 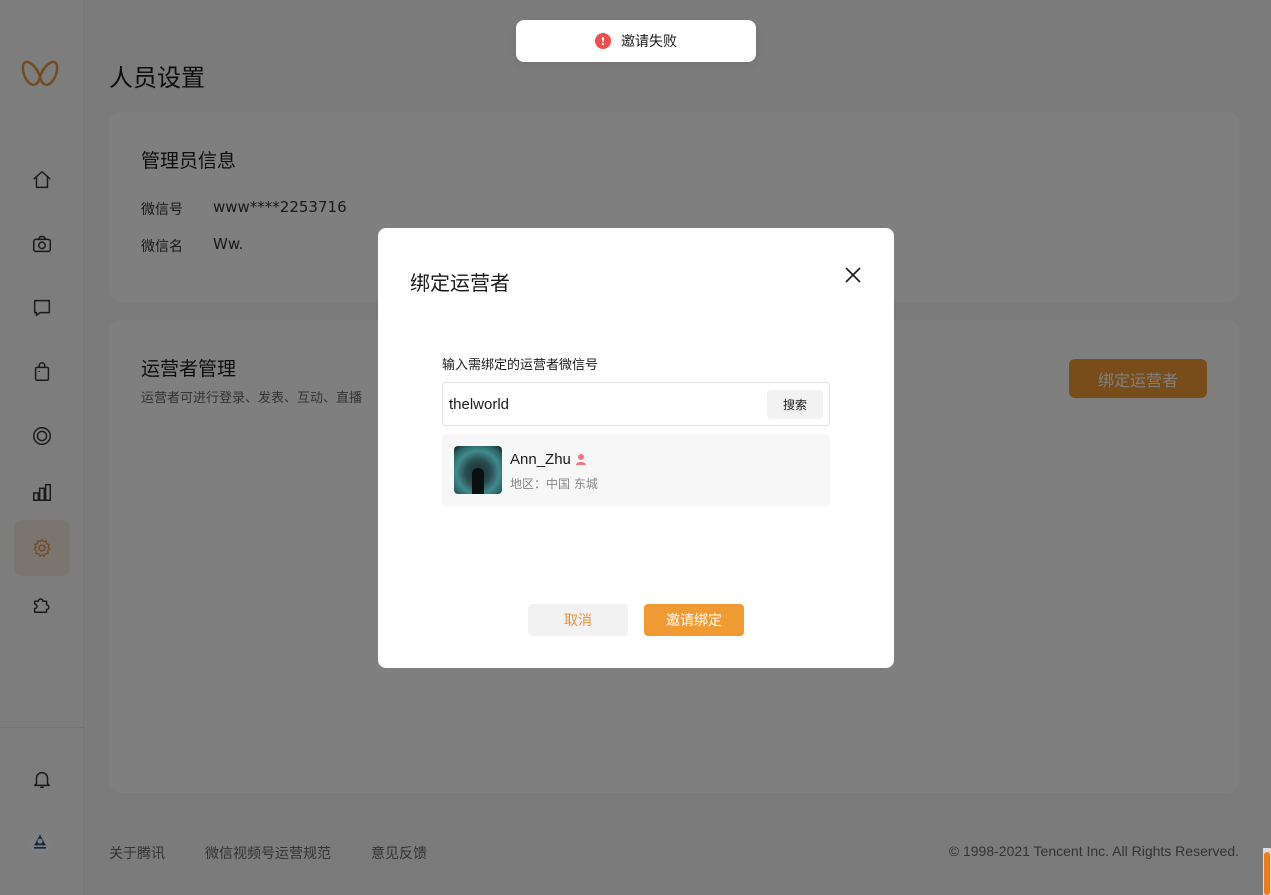 What do you see at coordinates (1267, 873) in the screenshot?
I see `scrollbar-thumb` at bounding box center [1267, 873].